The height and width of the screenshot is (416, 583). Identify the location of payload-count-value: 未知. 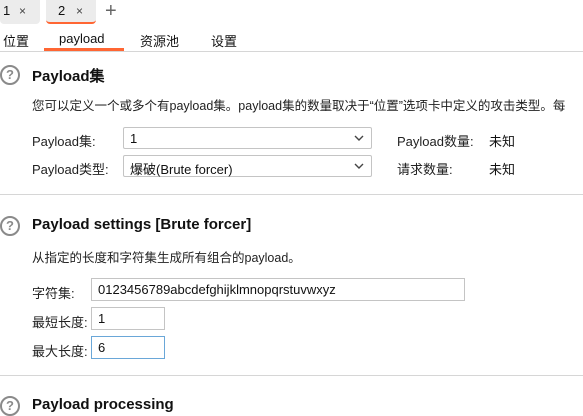
(502, 141).